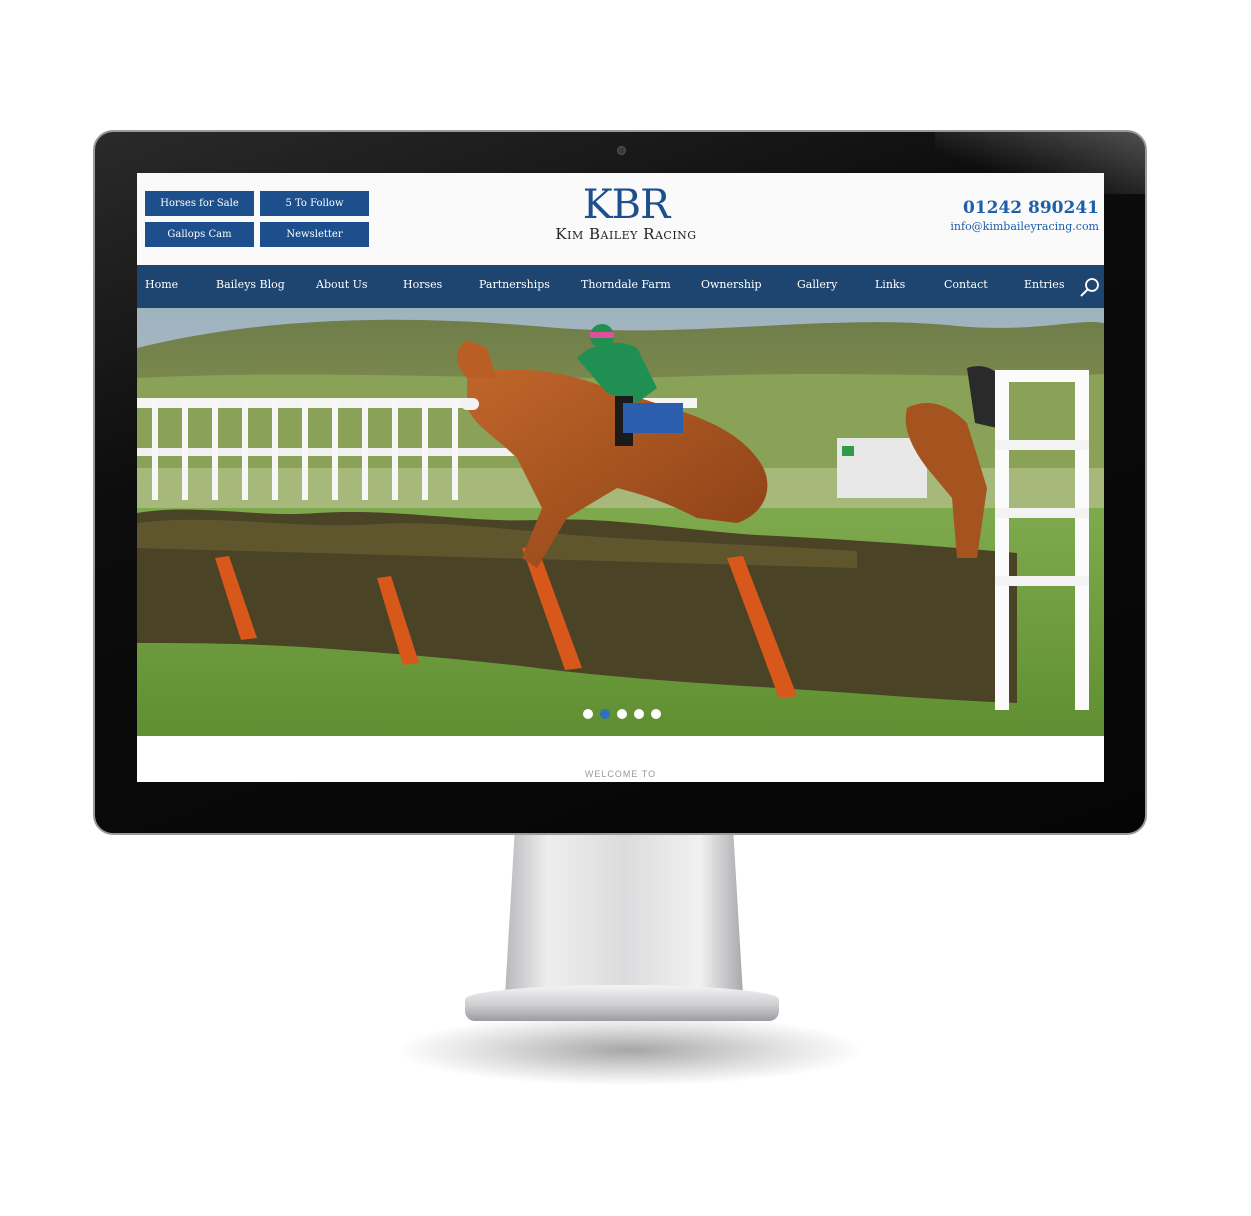 This screenshot has height=1216, width=1251. What do you see at coordinates (966, 286) in the screenshot?
I see `nav-item-contact: Contact` at bounding box center [966, 286].